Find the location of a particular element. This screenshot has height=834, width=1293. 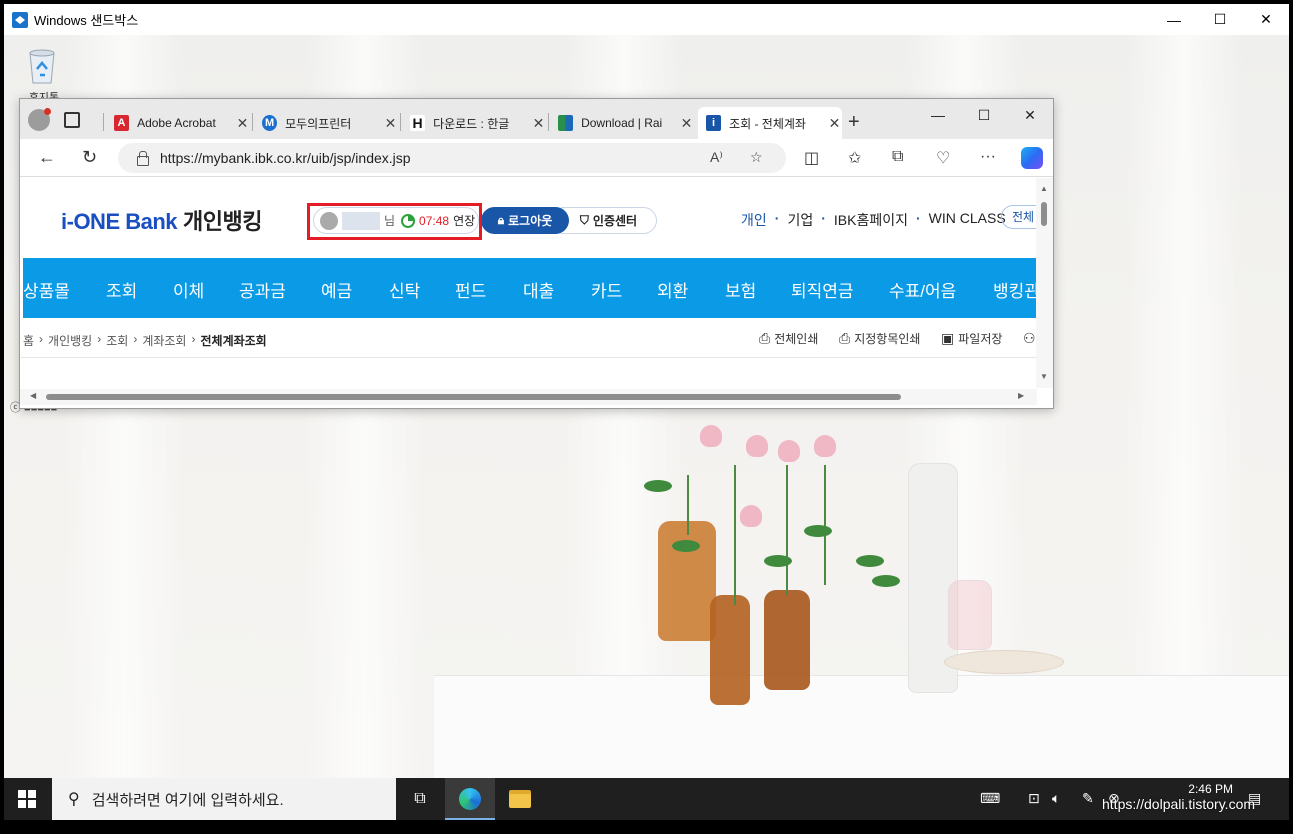

scroll-right-icon: ▶ is located at coordinates (1021, 395).